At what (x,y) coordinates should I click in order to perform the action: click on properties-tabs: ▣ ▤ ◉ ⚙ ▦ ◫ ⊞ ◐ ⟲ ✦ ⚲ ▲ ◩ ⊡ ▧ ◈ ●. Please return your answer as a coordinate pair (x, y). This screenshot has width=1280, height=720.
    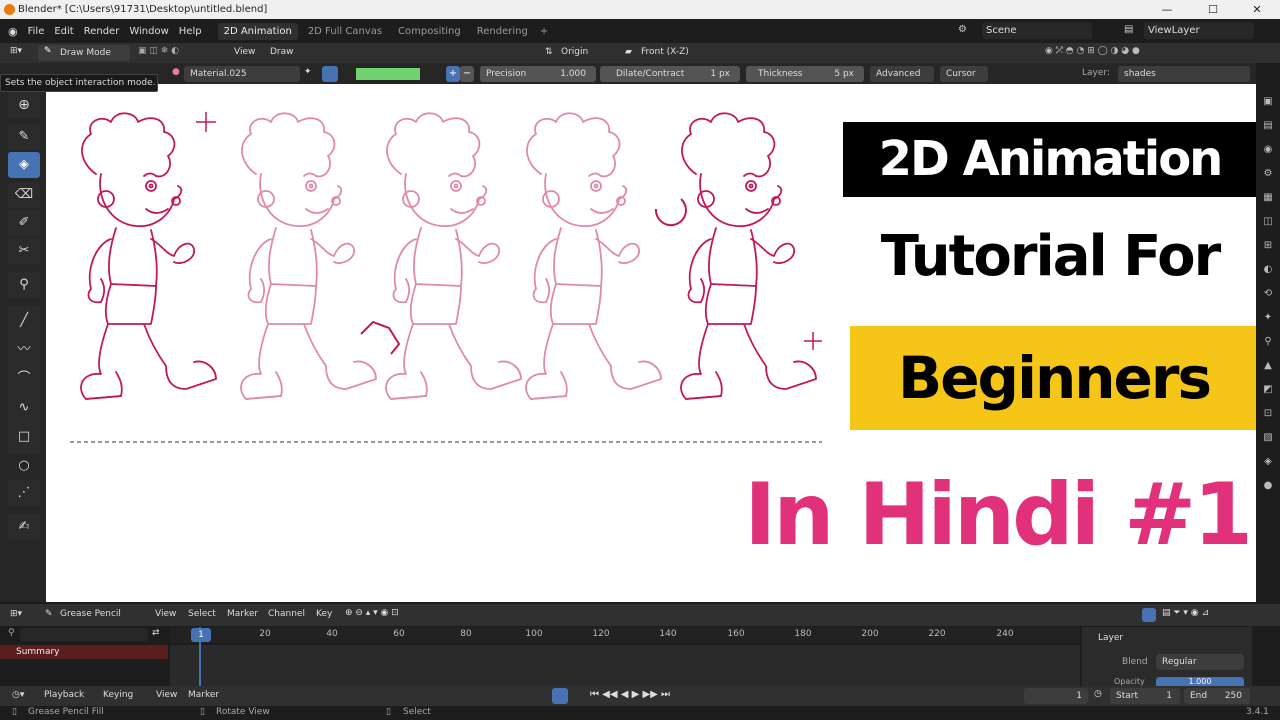
    Looking at the image, I should click on (1268, 343).